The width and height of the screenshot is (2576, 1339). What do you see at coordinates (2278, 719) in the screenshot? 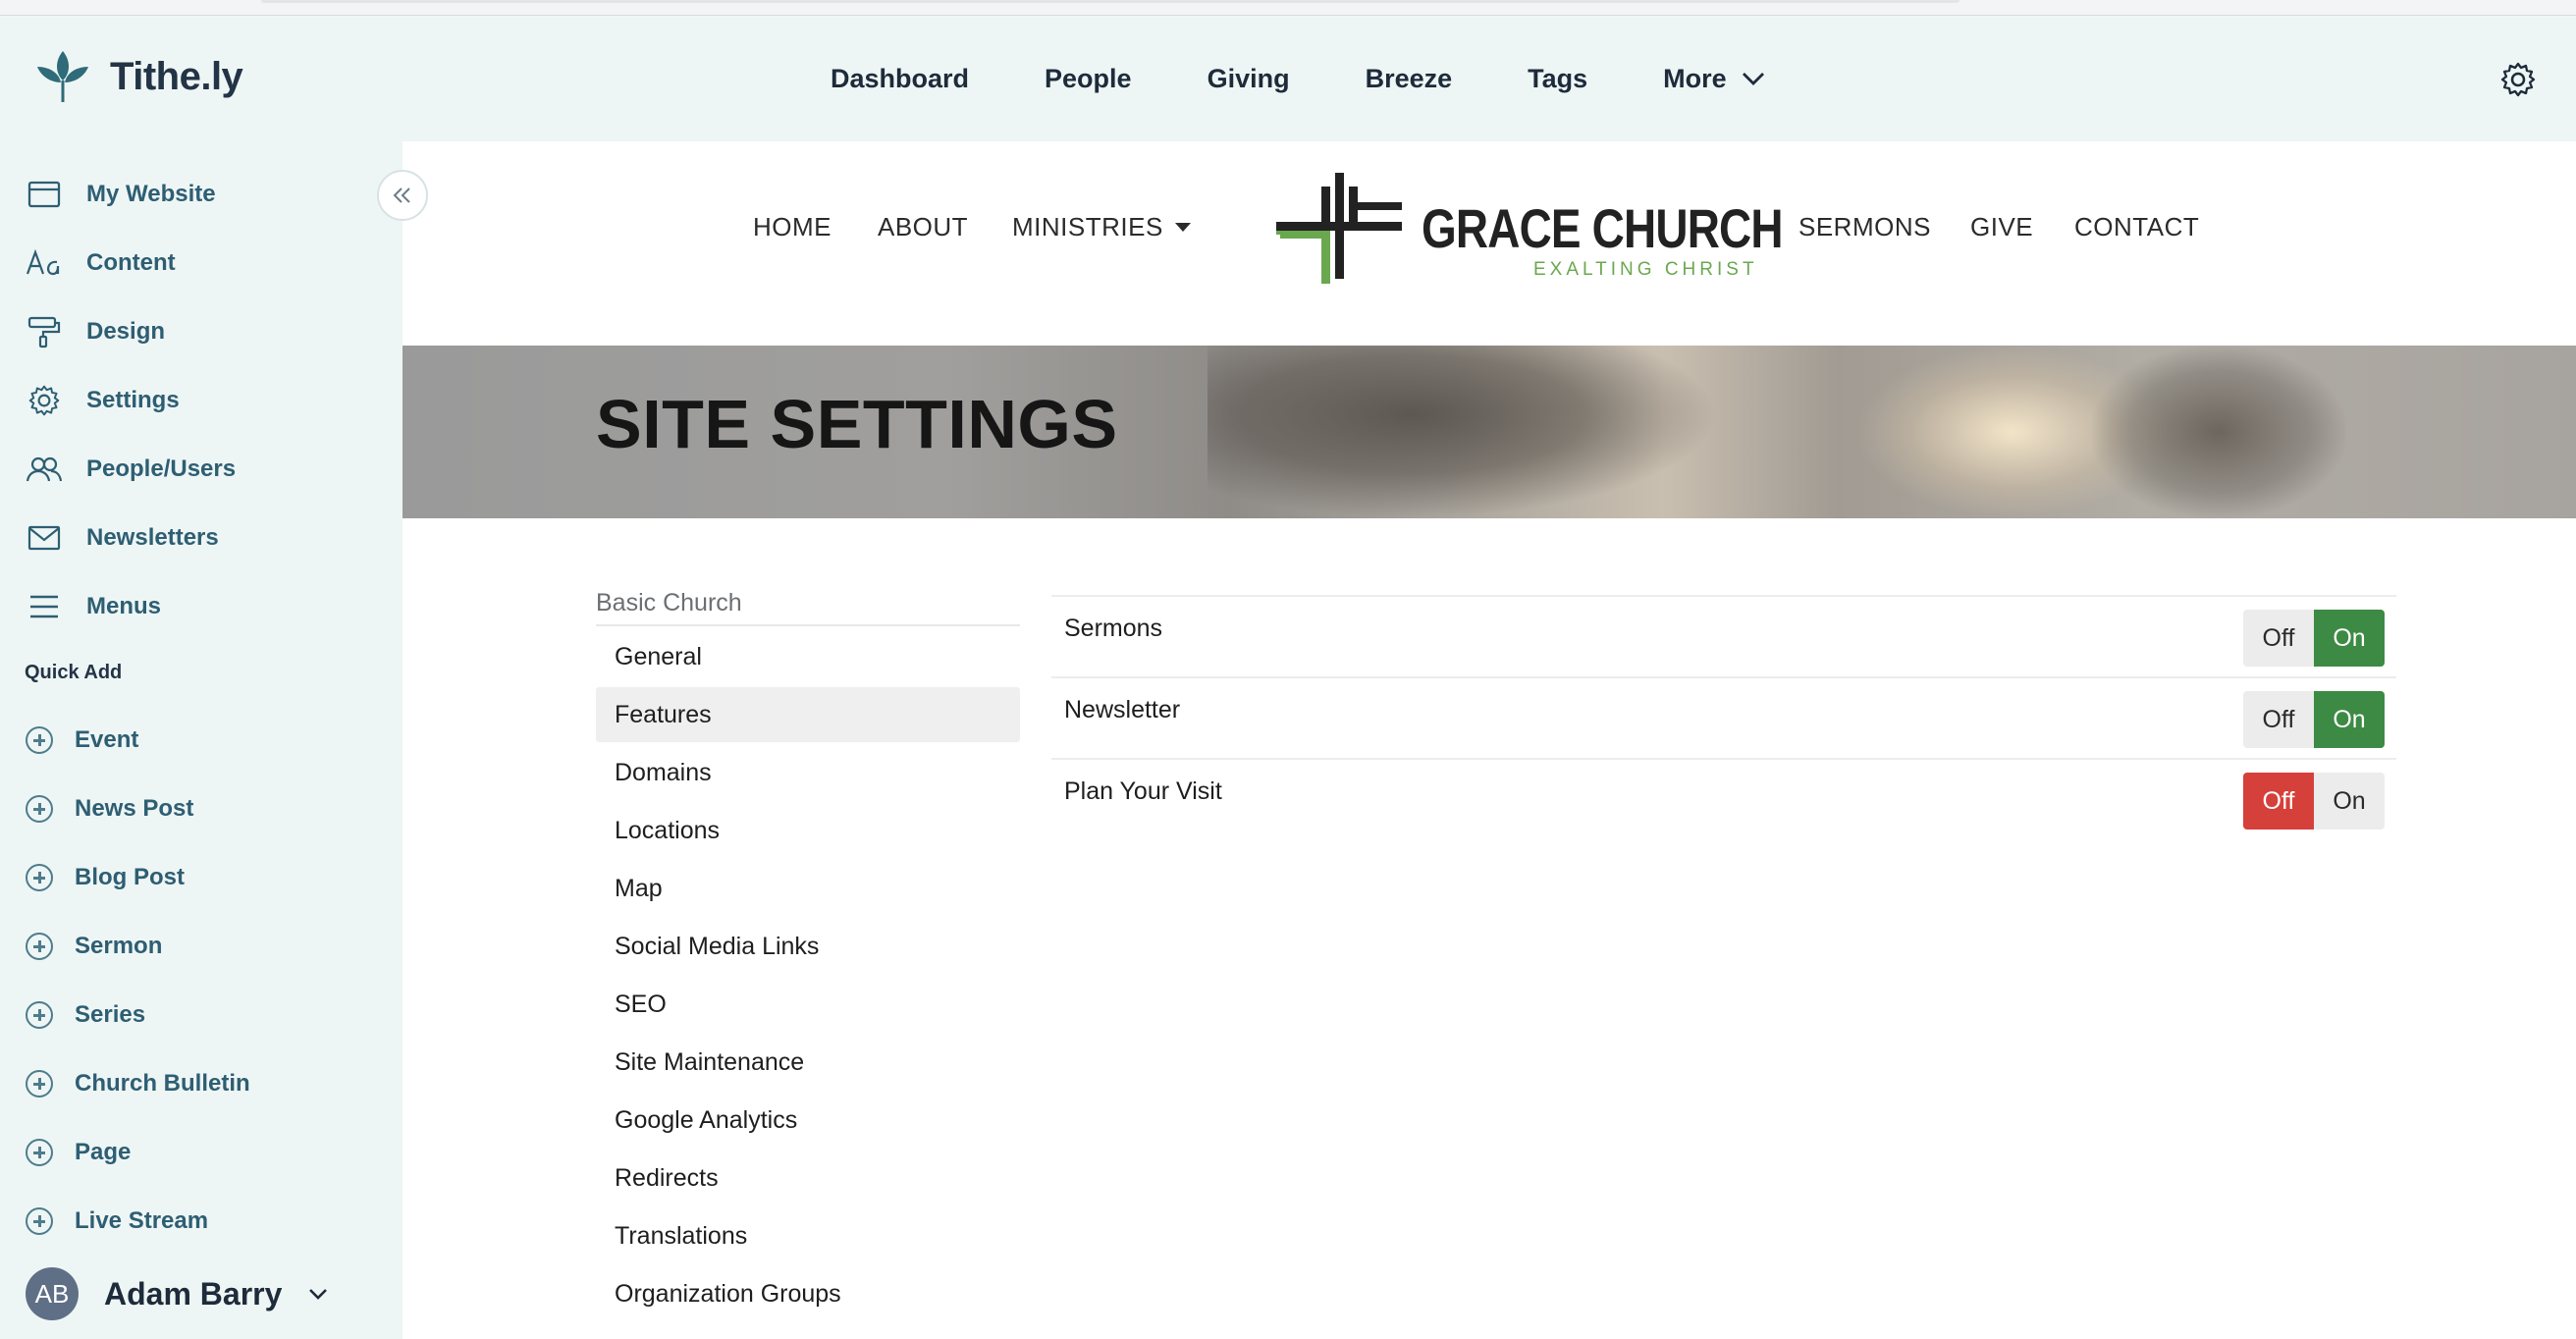
I see `newsletter-off-button: Off` at bounding box center [2278, 719].